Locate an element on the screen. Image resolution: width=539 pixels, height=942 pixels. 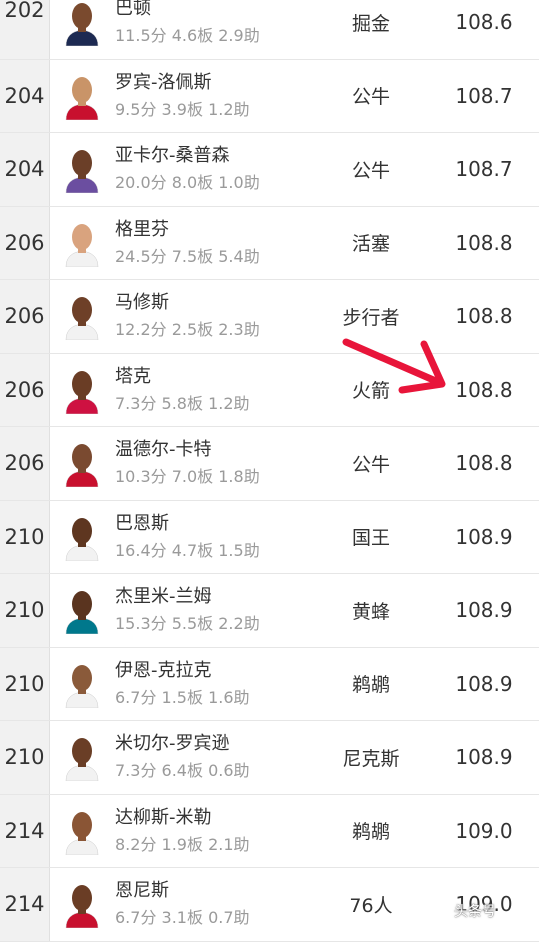
player-stats: 20.0分 8.0板 1.0助 is located at coordinates (187, 183).